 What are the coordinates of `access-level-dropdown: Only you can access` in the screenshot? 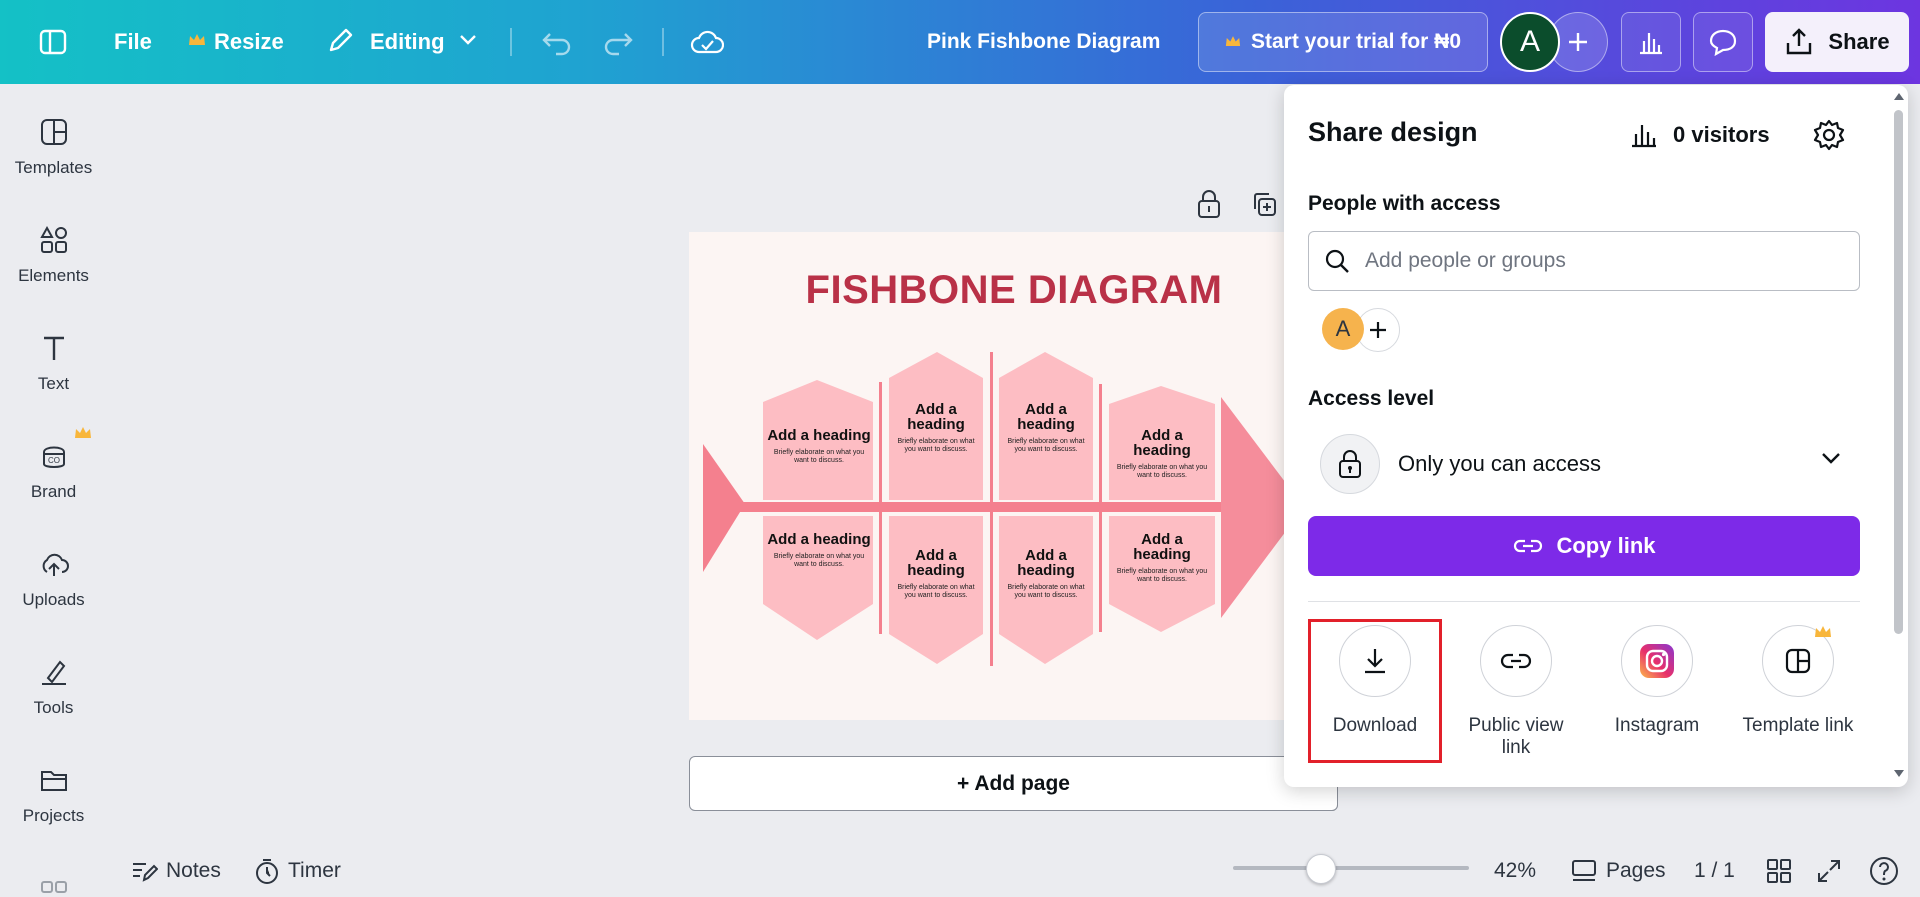 It's located at (1584, 464).